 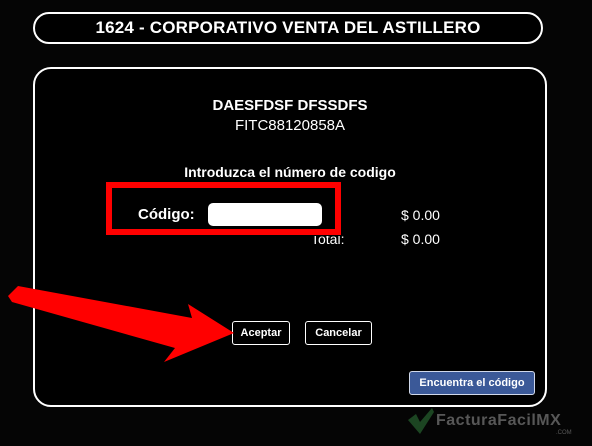 I want to click on watermark-suffix: .COM, so click(x=564, y=433).